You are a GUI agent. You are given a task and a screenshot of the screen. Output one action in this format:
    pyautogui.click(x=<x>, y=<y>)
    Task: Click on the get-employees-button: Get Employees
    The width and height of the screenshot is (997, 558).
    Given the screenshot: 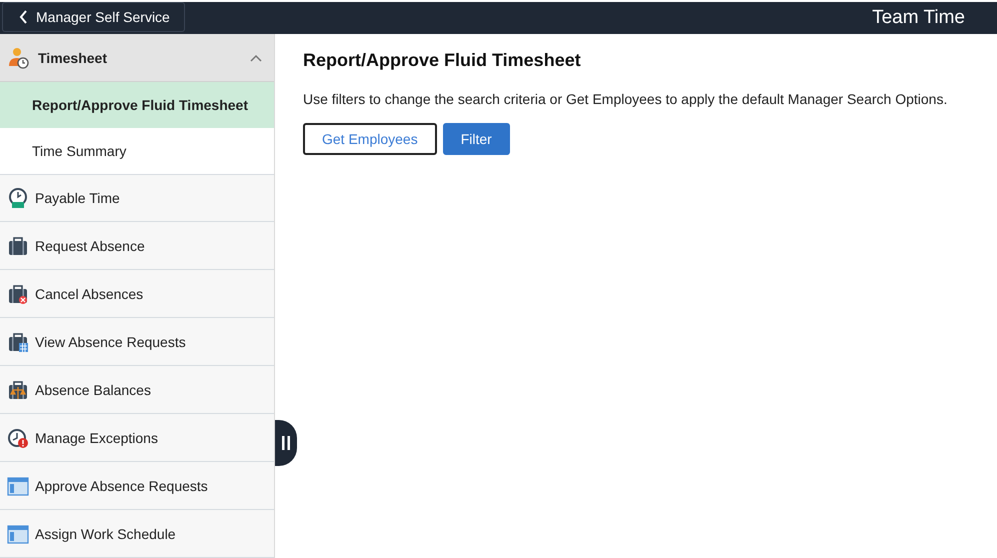 What is the action you would take?
    pyautogui.click(x=370, y=139)
    